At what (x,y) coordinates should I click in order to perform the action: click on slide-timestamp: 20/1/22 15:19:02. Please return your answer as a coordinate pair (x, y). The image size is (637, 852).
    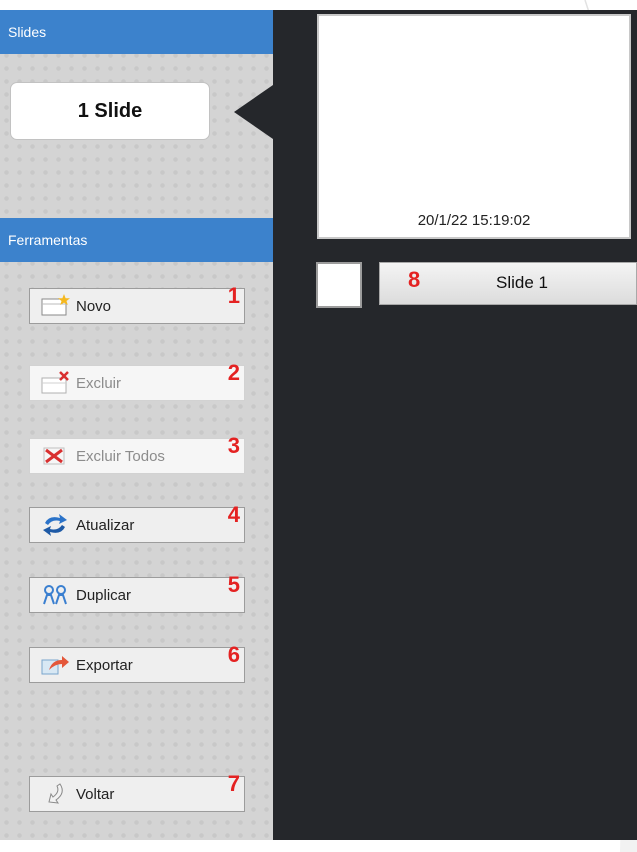
    Looking at the image, I should click on (474, 220).